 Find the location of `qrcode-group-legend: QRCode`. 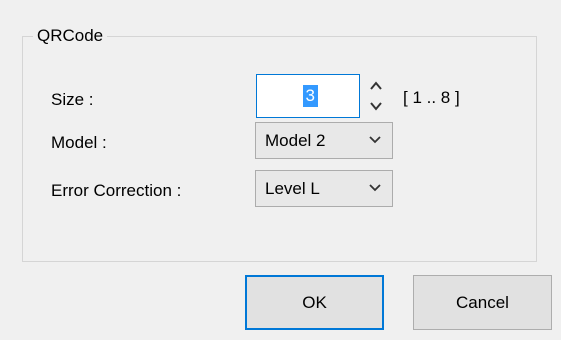

qrcode-group-legend: QRCode is located at coordinates (70, 36).